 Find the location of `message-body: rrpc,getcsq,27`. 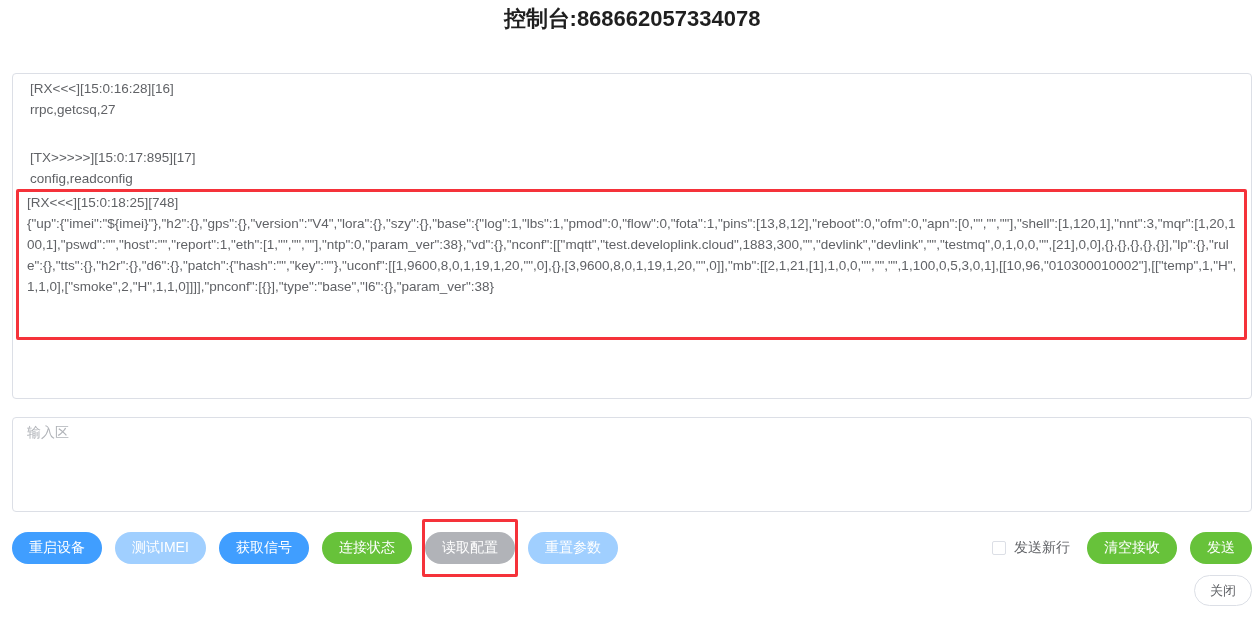

message-body: rrpc,getcsq,27 is located at coordinates (73, 110).